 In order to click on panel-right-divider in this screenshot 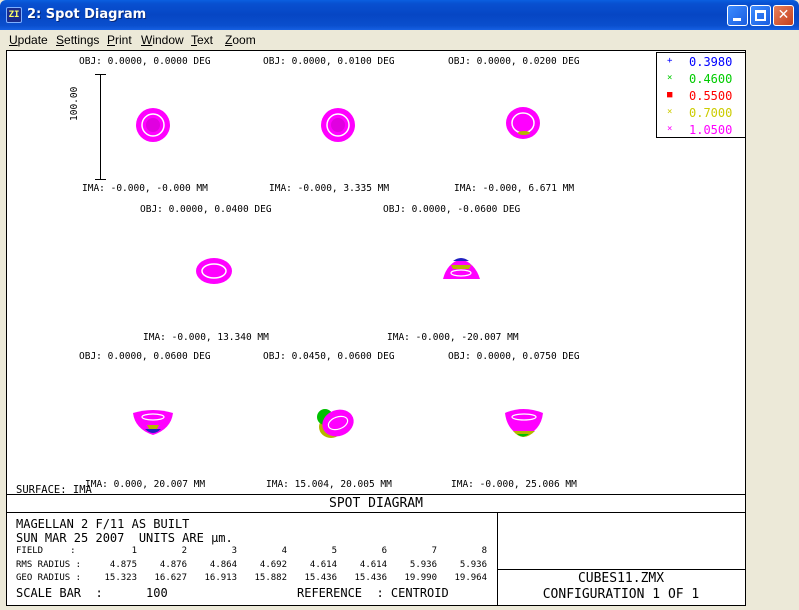, I will do `click(621, 569)`.